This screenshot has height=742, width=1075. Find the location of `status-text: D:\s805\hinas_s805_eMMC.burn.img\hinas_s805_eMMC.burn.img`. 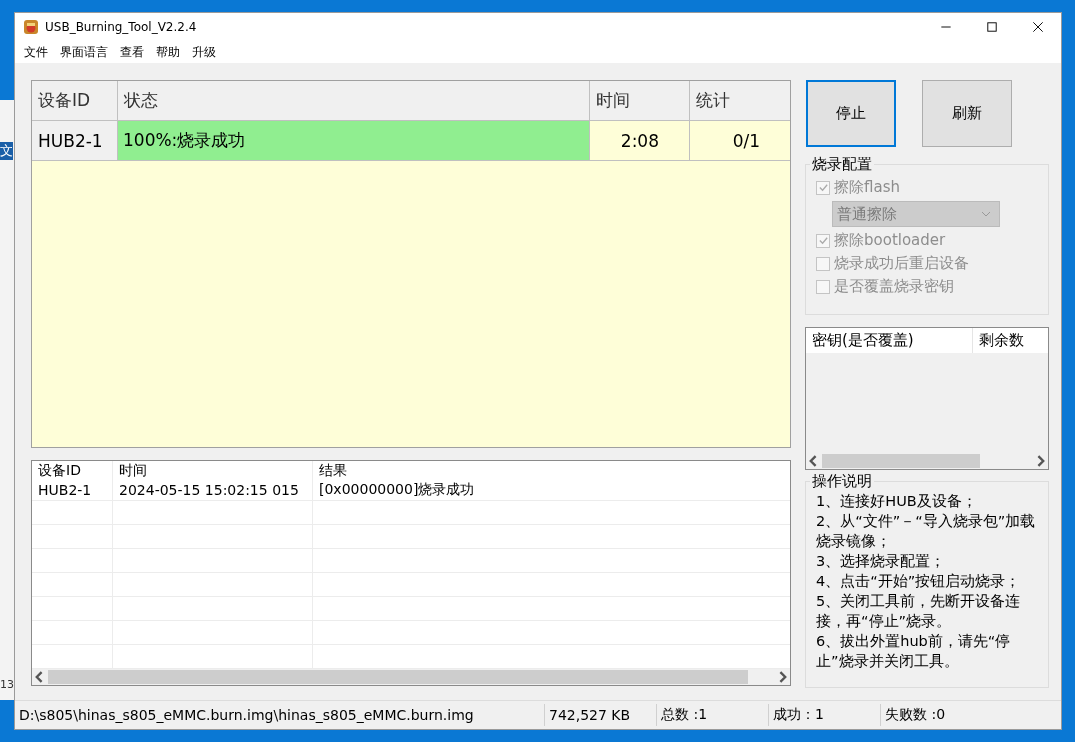

status-text: D:\s805\hinas_s805_eMMC.burn.img\hinas_s805_eMMC.burn.img is located at coordinates (280, 715).